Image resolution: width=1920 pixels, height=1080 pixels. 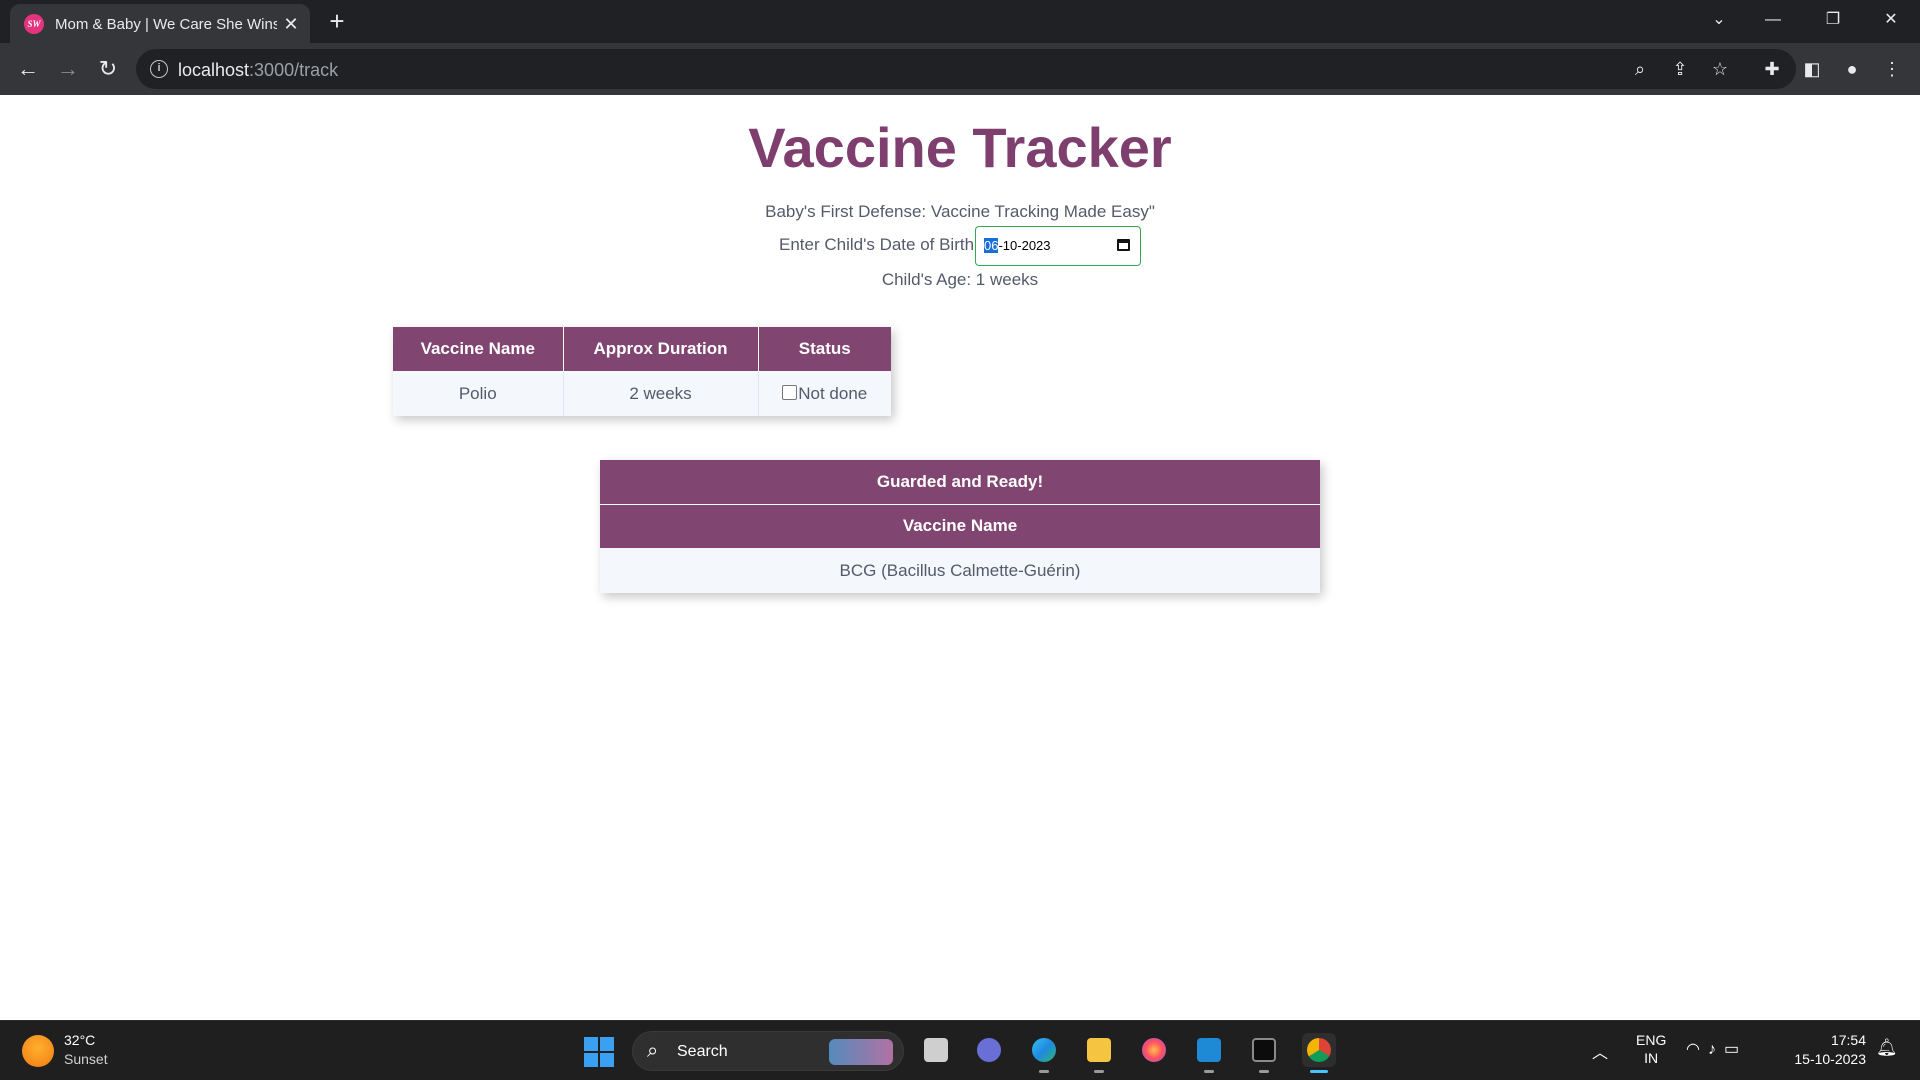 What do you see at coordinates (38, 1051) in the screenshot?
I see `weather-sun-icon` at bounding box center [38, 1051].